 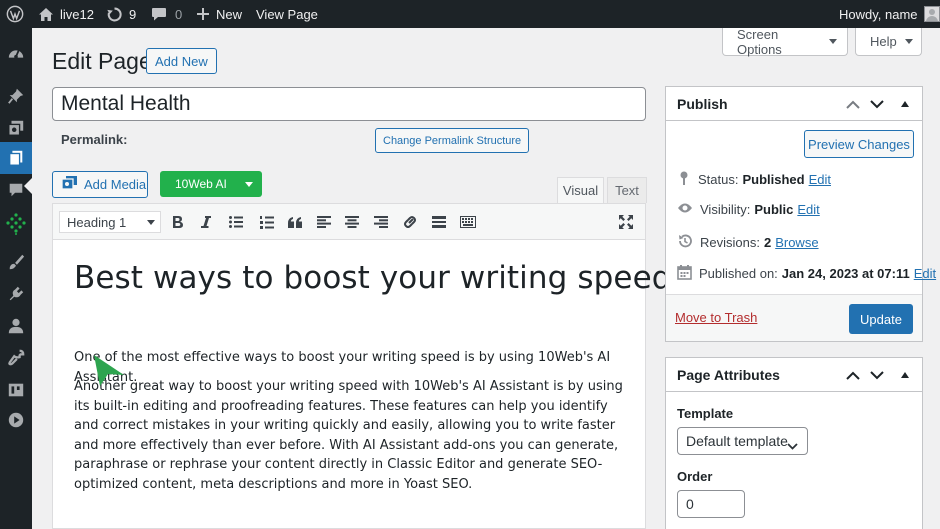 What do you see at coordinates (178, 222) in the screenshot?
I see `bold-icon` at bounding box center [178, 222].